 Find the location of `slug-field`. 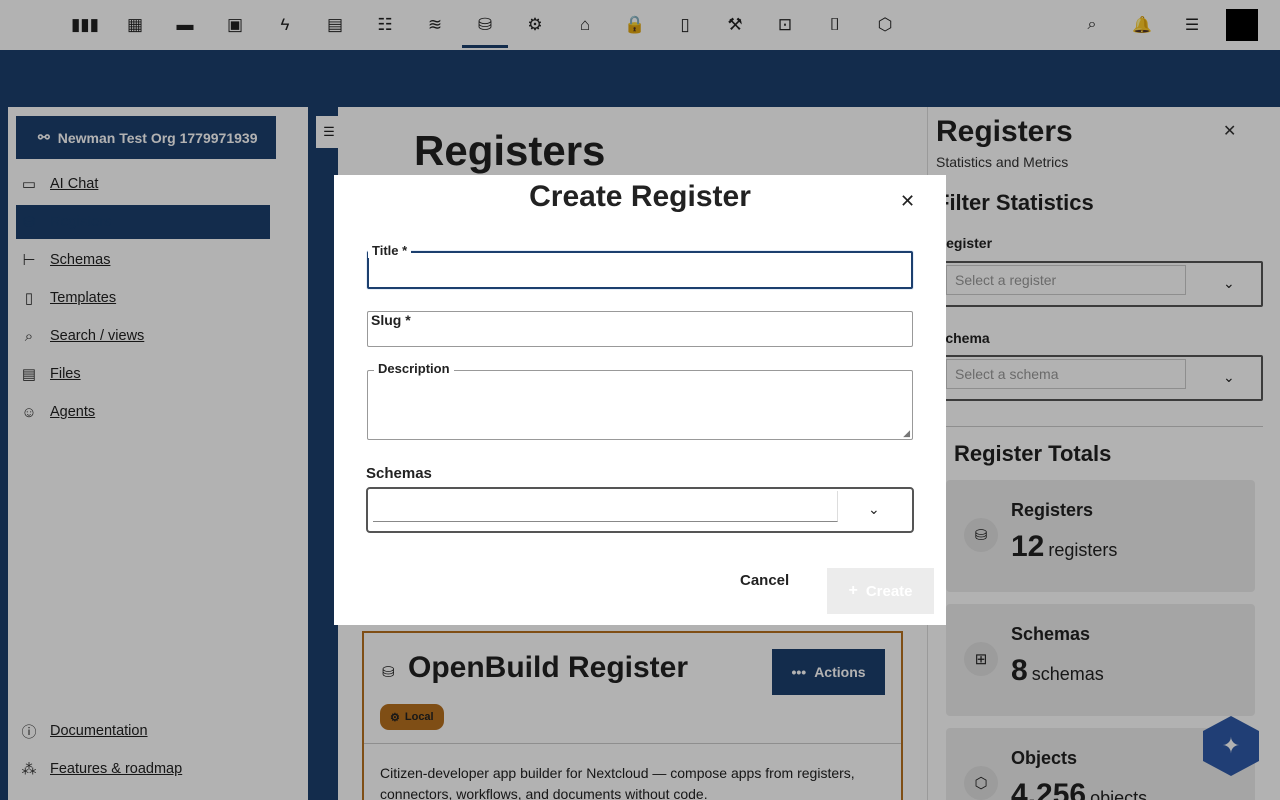

slug-field is located at coordinates (640, 329).